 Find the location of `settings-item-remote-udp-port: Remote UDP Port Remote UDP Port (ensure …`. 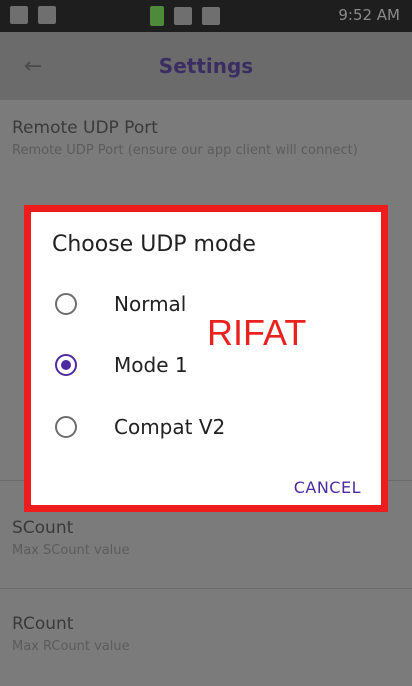

settings-item-remote-udp-port: Remote UDP Port Remote UDP Port (ensure … is located at coordinates (185, 139).